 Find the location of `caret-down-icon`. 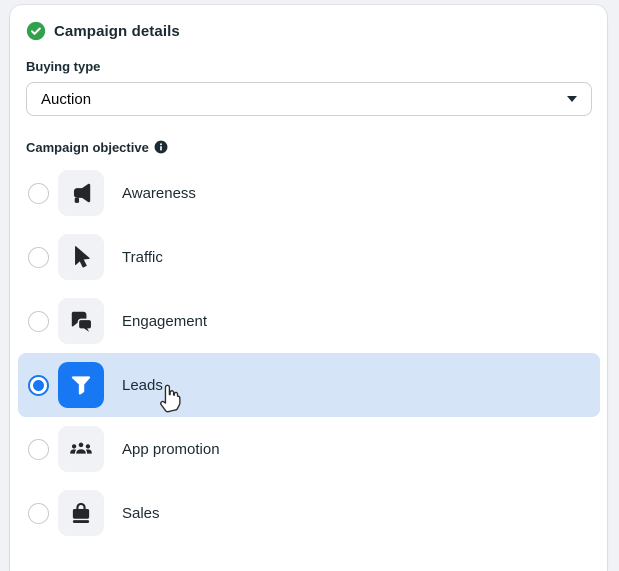

caret-down-icon is located at coordinates (572, 99).